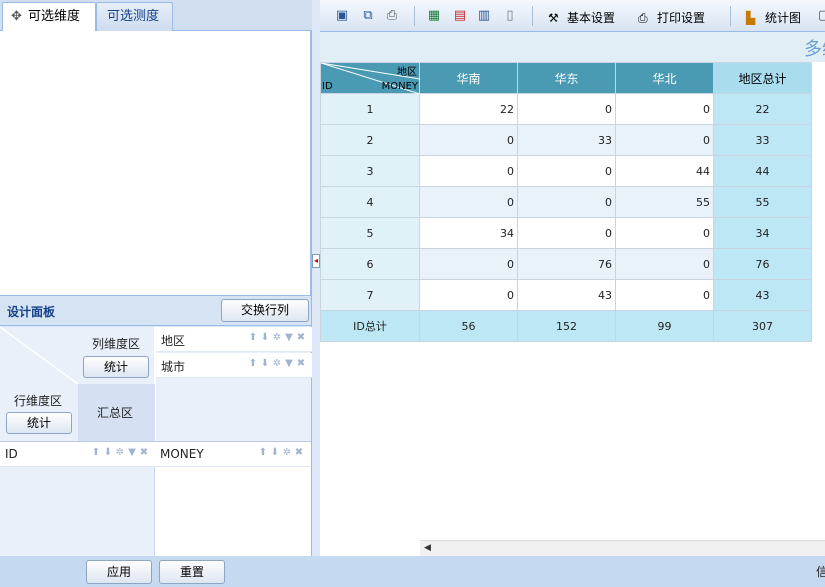 Image resolution: width=825 pixels, height=587 pixels. What do you see at coordinates (265, 310) in the screenshot?
I see `swap-rows-cols-button: 交换行列` at bounding box center [265, 310].